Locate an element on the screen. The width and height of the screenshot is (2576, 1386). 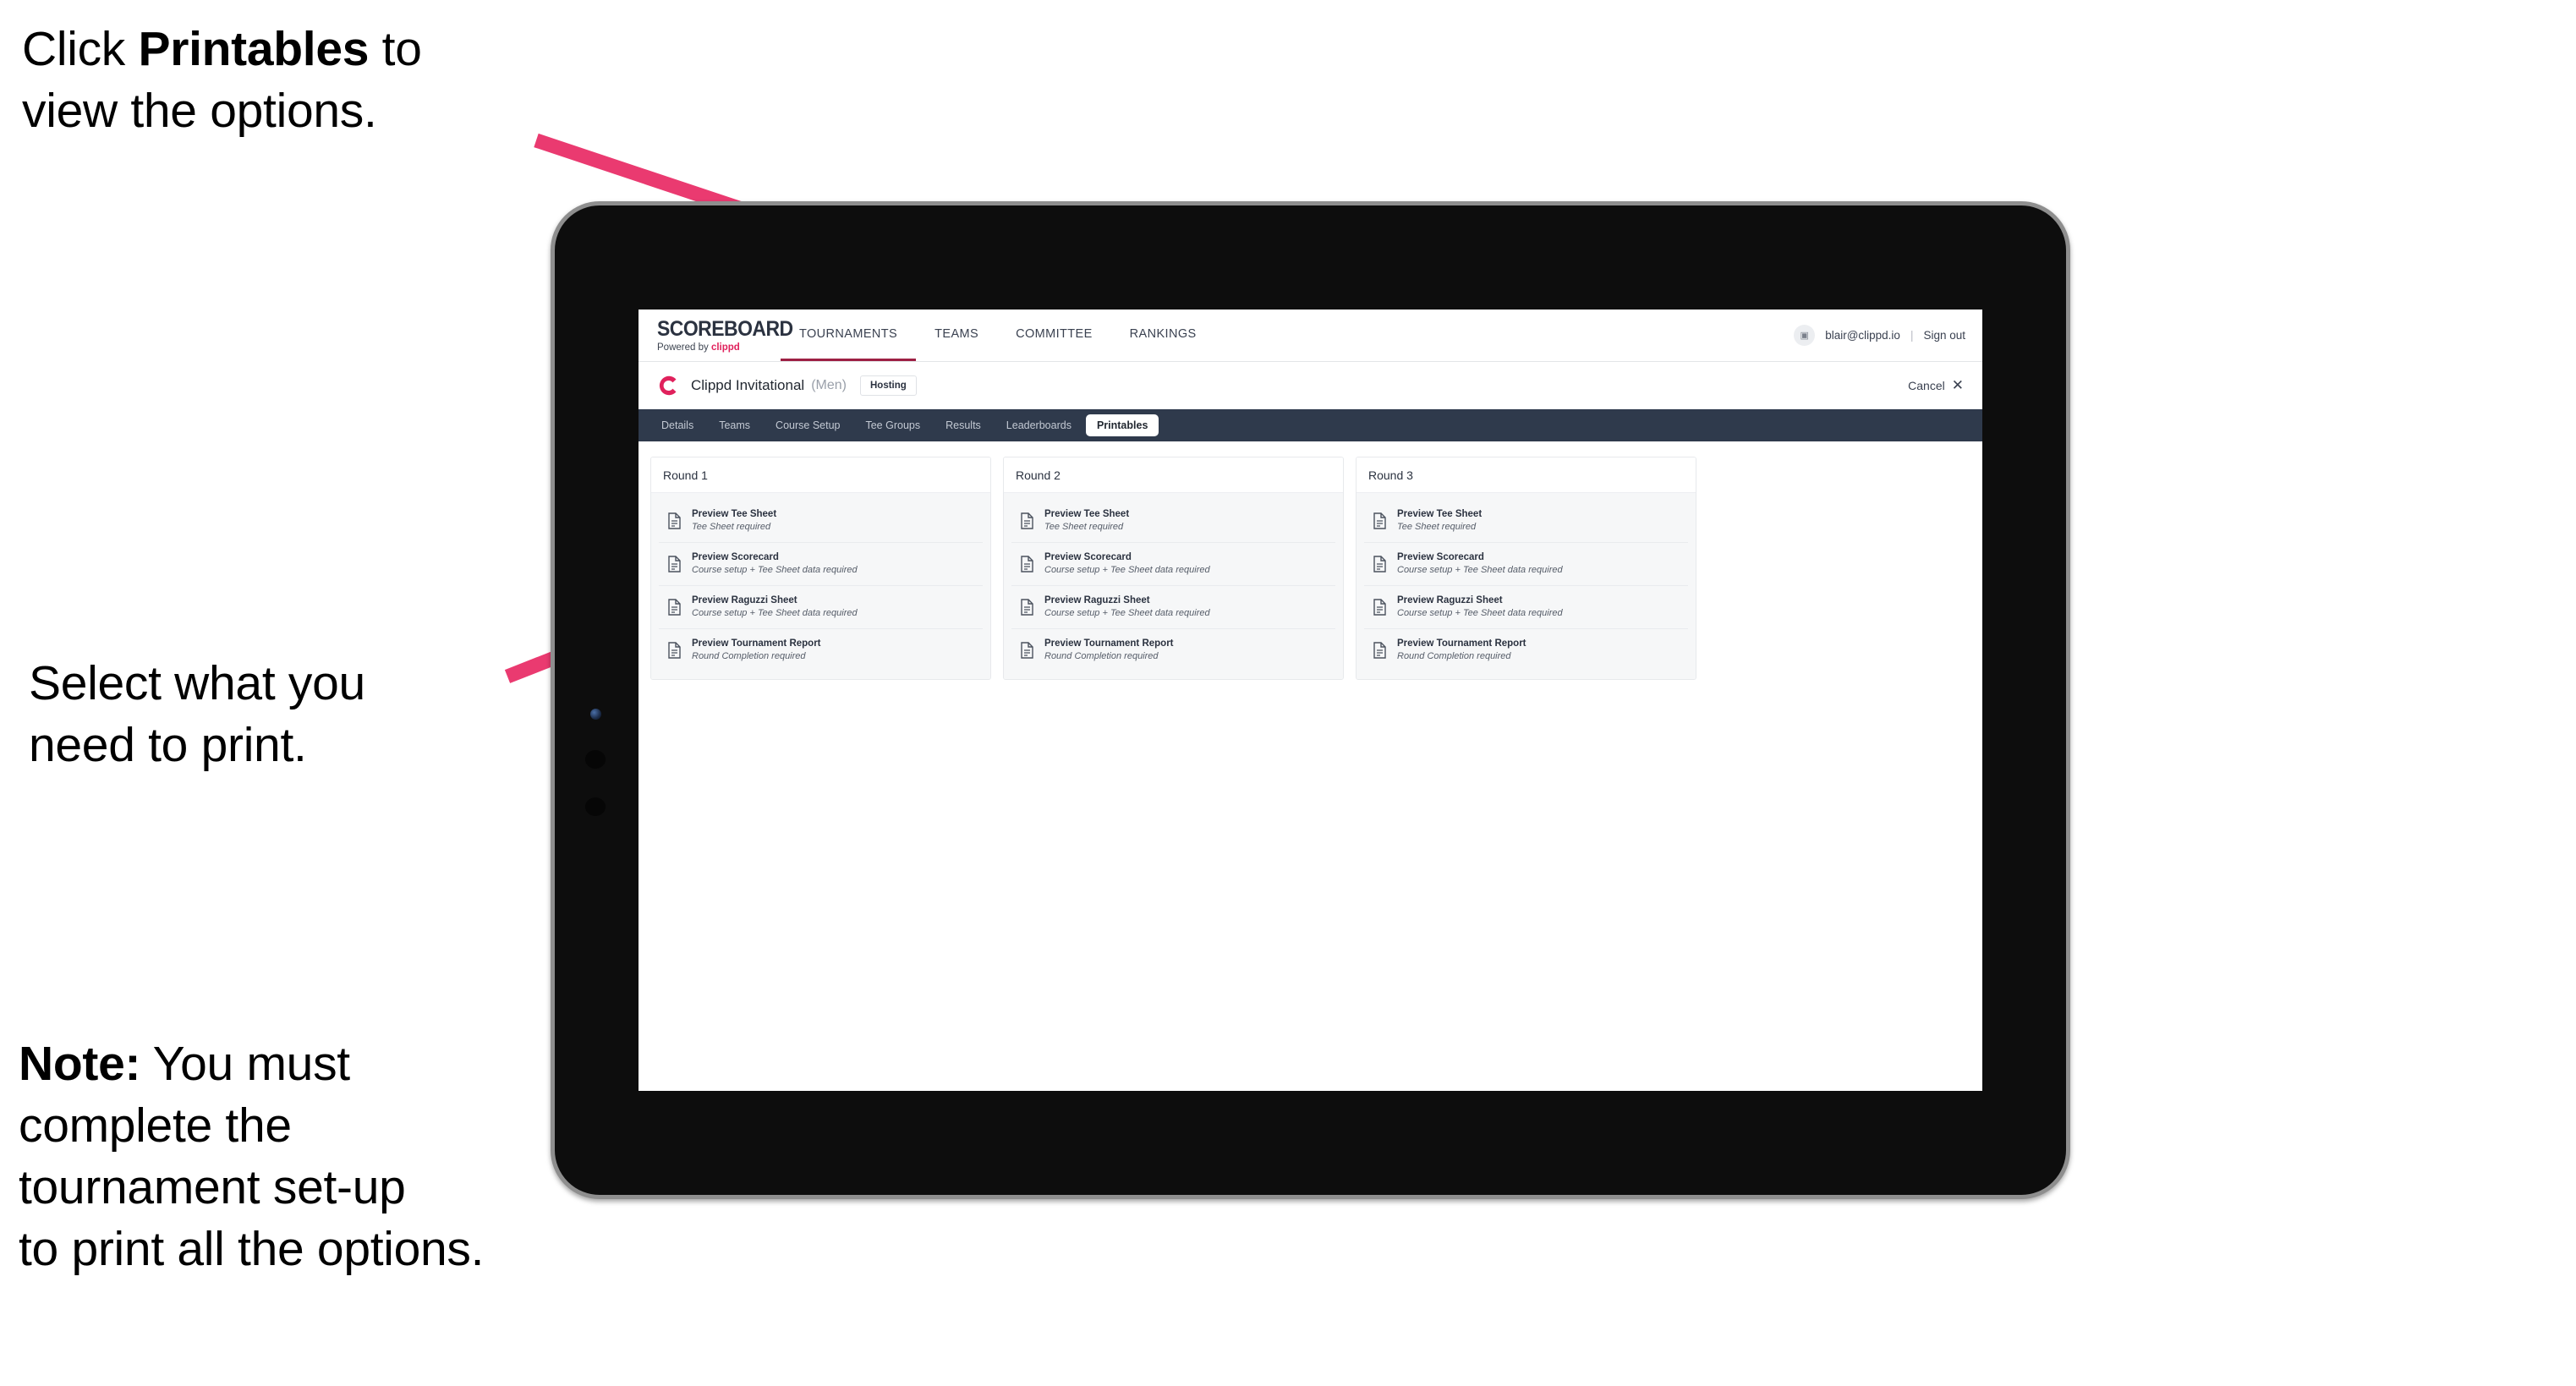
brand-wordmark: SCOREBOARD is located at coordinates (725, 328).